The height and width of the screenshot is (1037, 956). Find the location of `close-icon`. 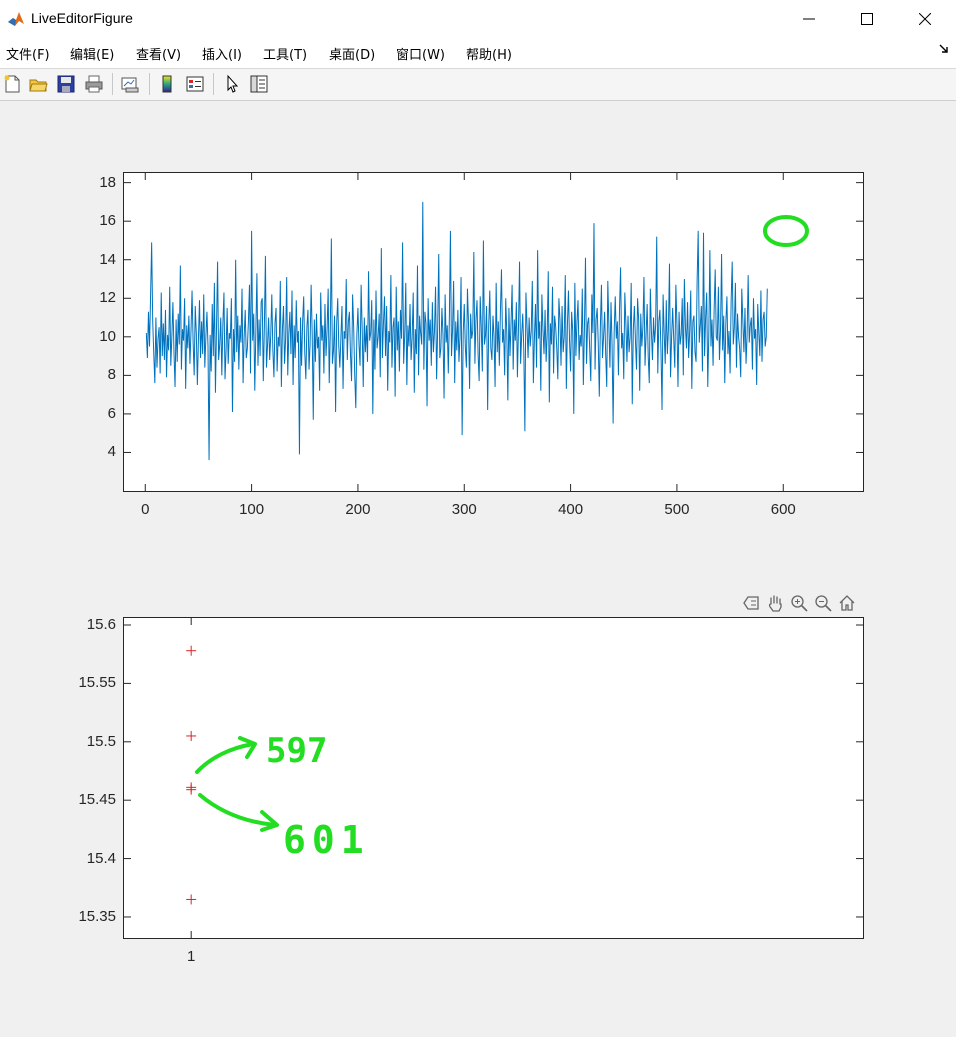

close-icon is located at coordinates (925, 19).